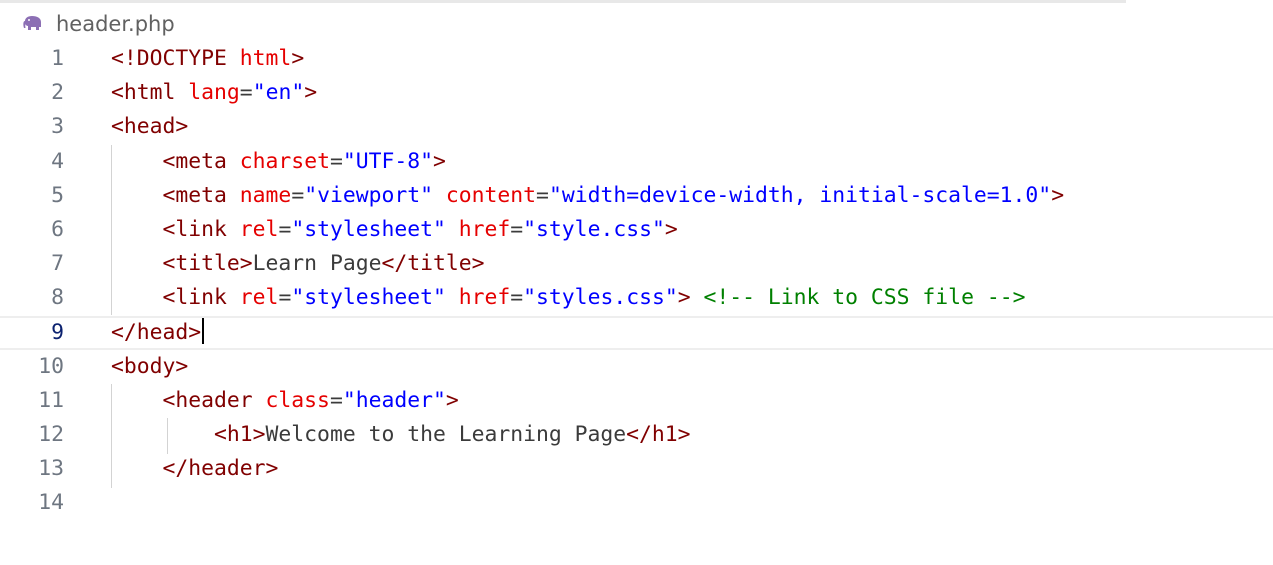 Image resolution: width=1273 pixels, height=565 pixels. What do you see at coordinates (57, 229) in the screenshot?
I see `line-number: 6` at bounding box center [57, 229].